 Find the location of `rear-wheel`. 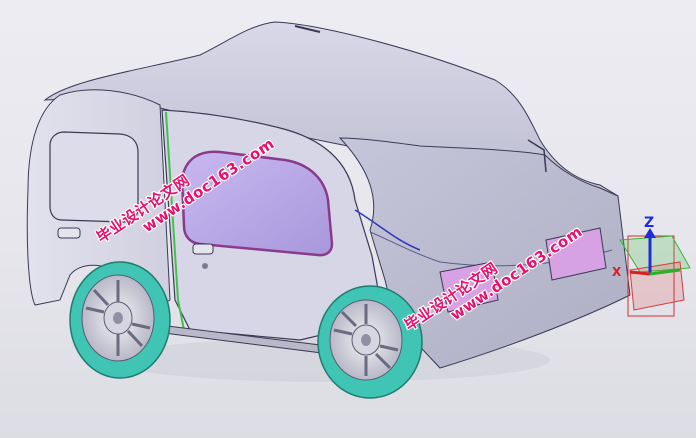

rear-wheel is located at coordinates (370, 342).